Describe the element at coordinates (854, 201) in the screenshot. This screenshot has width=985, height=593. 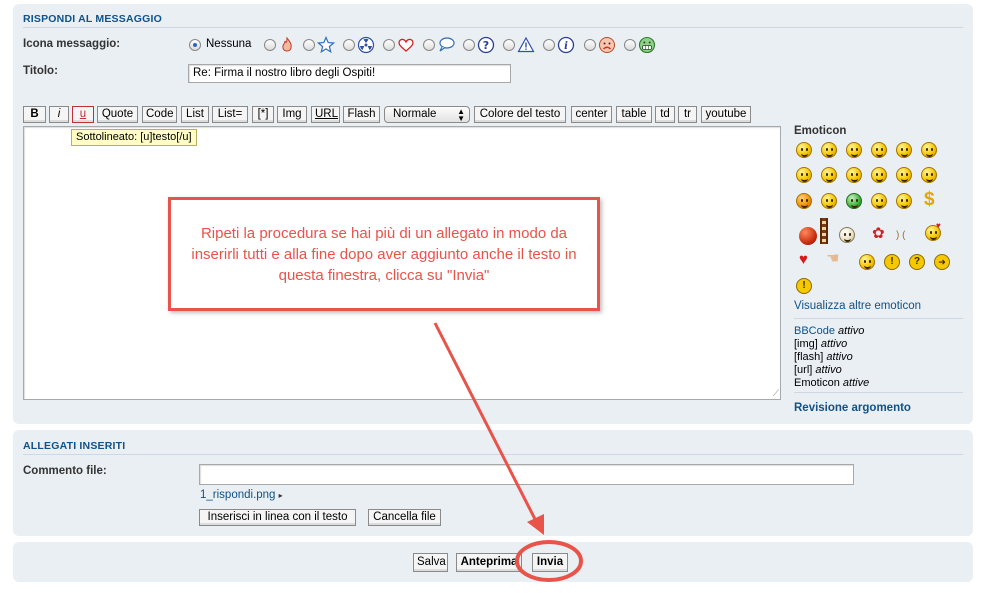
I see `emoticon-green` at that location.